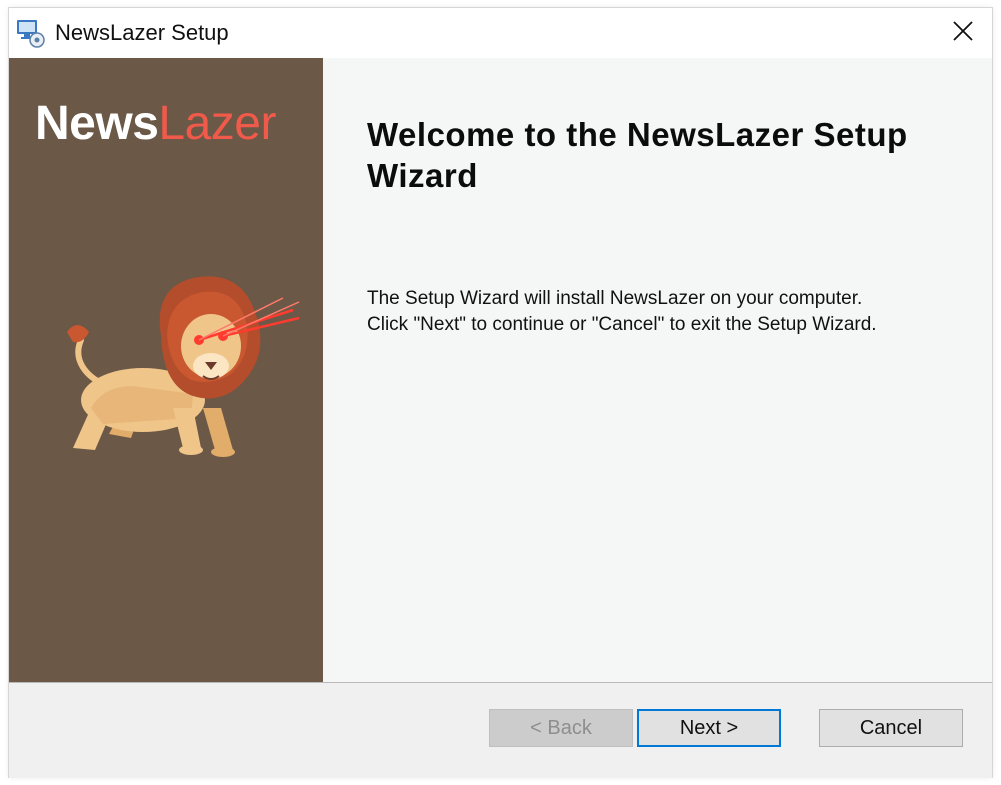 This screenshot has width=1001, height=785. What do you see at coordinates (637, 155) in the screenshot?
I see `welcome-heading: Welcome to the NewsLazer Setup Wizard` at bounding box center [637, 155].